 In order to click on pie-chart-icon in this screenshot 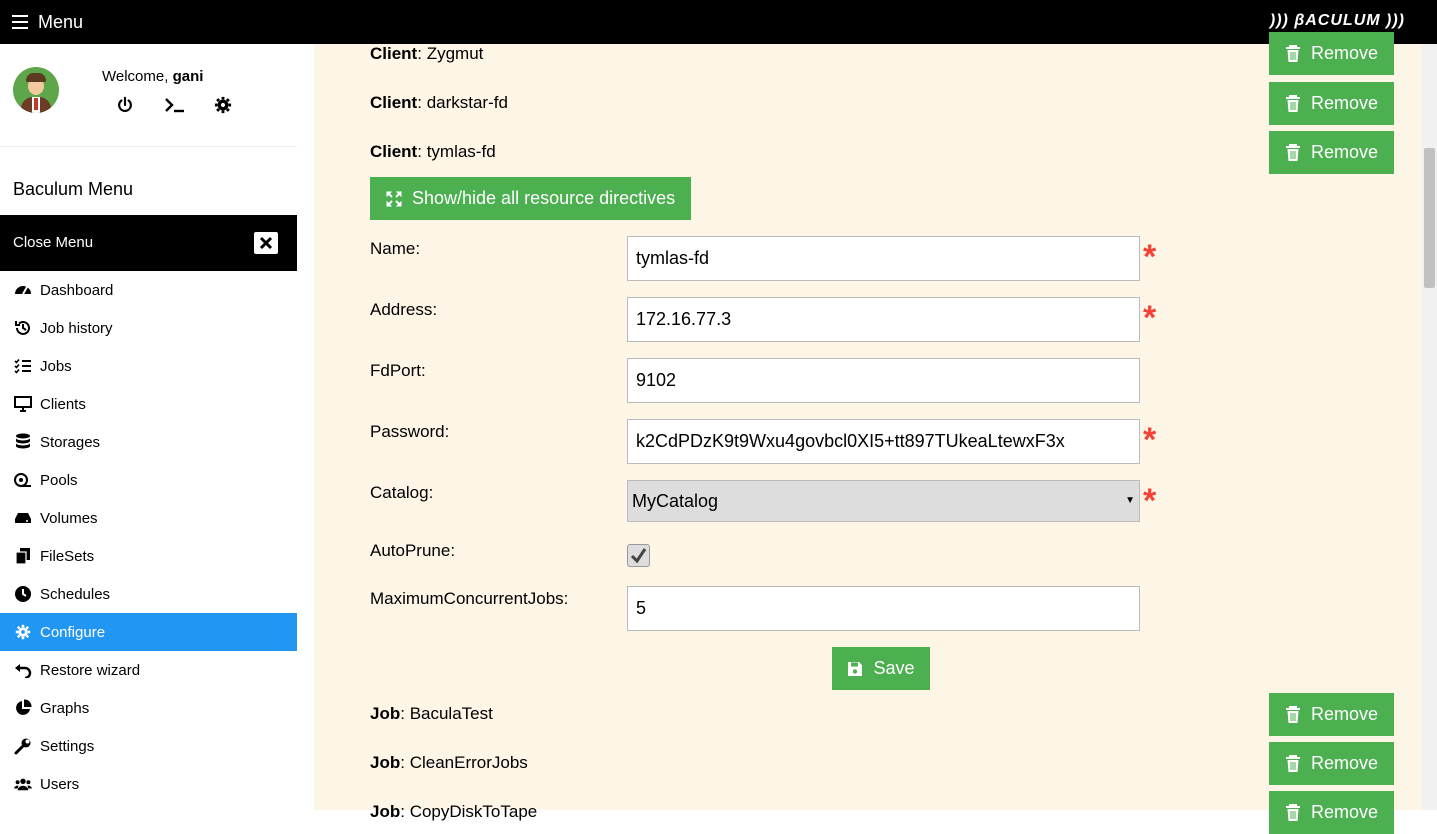, I will do `click(23, 708)`.